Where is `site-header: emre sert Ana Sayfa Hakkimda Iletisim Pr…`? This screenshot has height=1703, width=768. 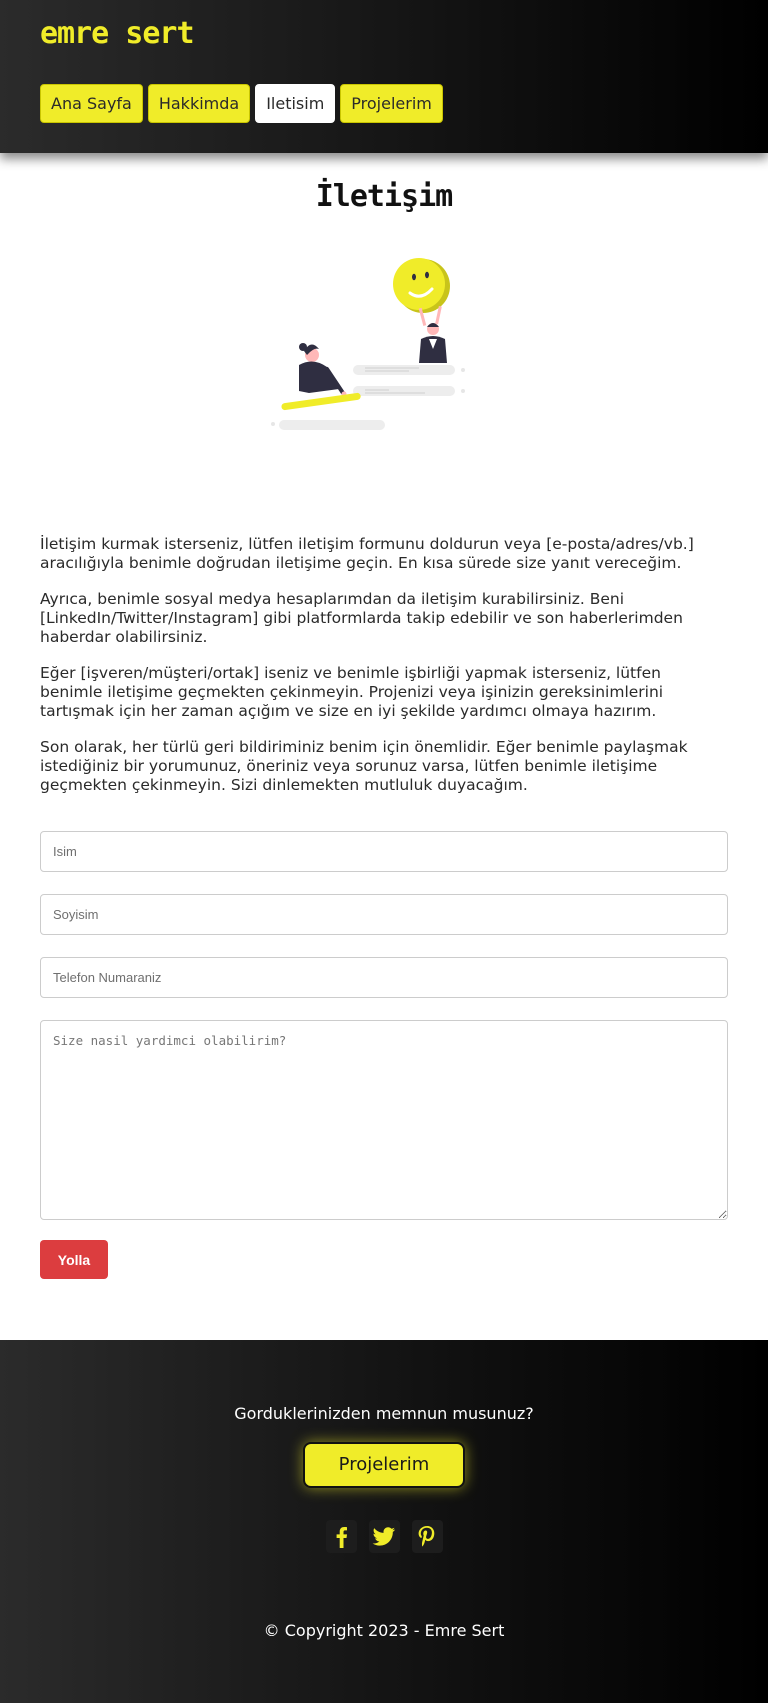
site-header: emre sert Ana Sayfa Hakkimda Iletisim Pr… is located at coordinates (384, 76).